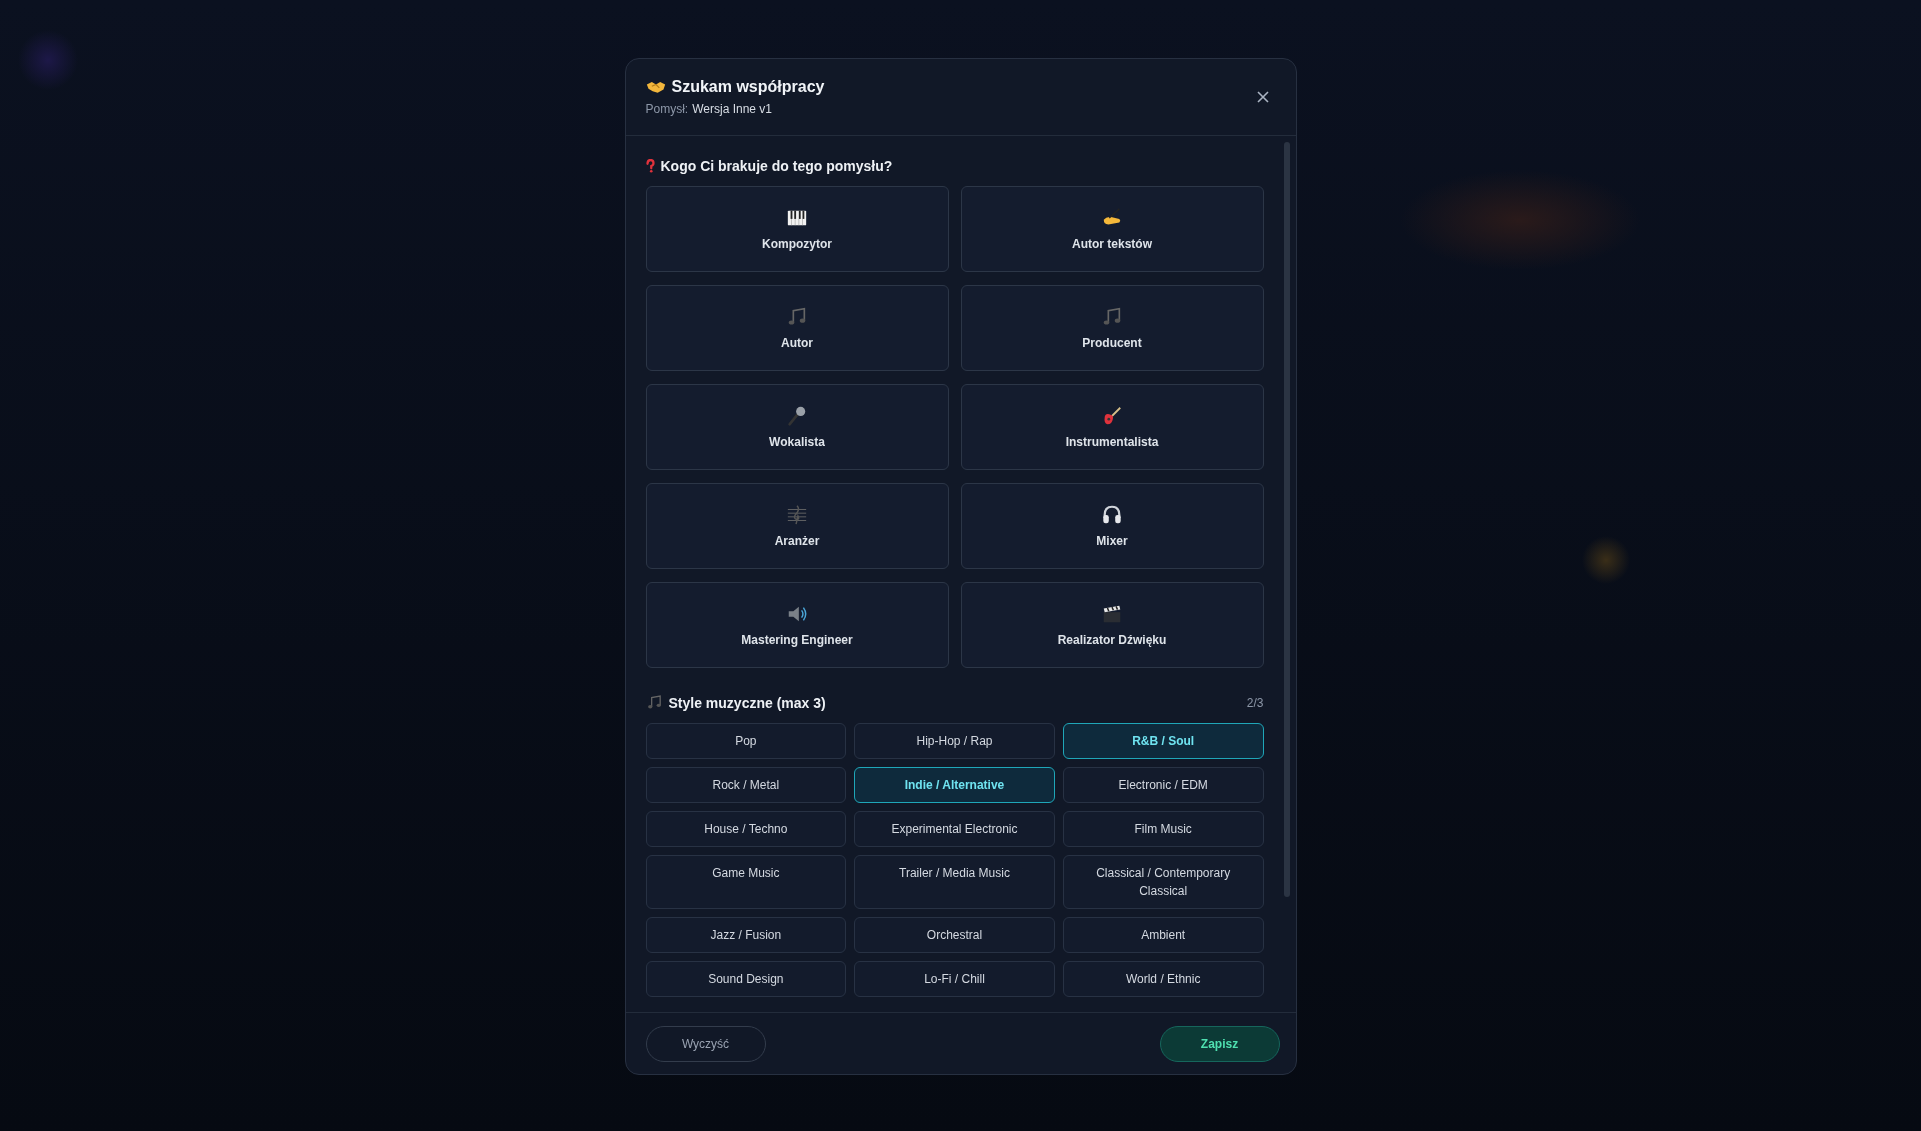 This screenshot has width=1921, height=1131. Describe the element at coordinates (954, 785) in the screenshot. I see `genre-option: Indie / Alternative` at that location.